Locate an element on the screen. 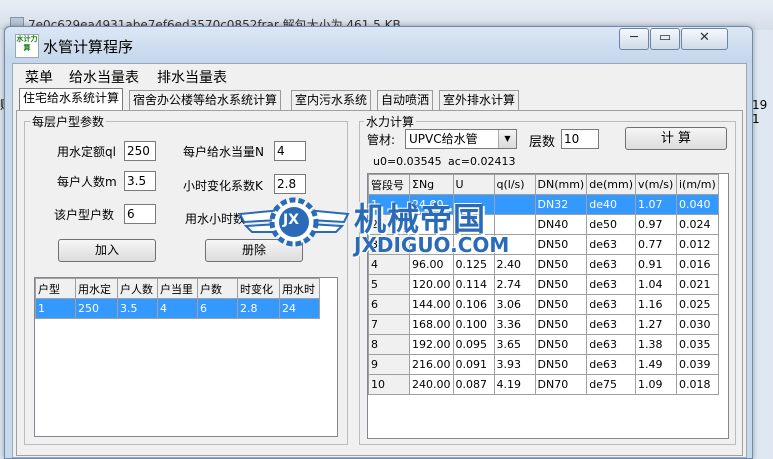 The width and height of the screenshot is (773, 459). menu-water-supply-table: 给水当量表 is located at coordinates (104, 77).